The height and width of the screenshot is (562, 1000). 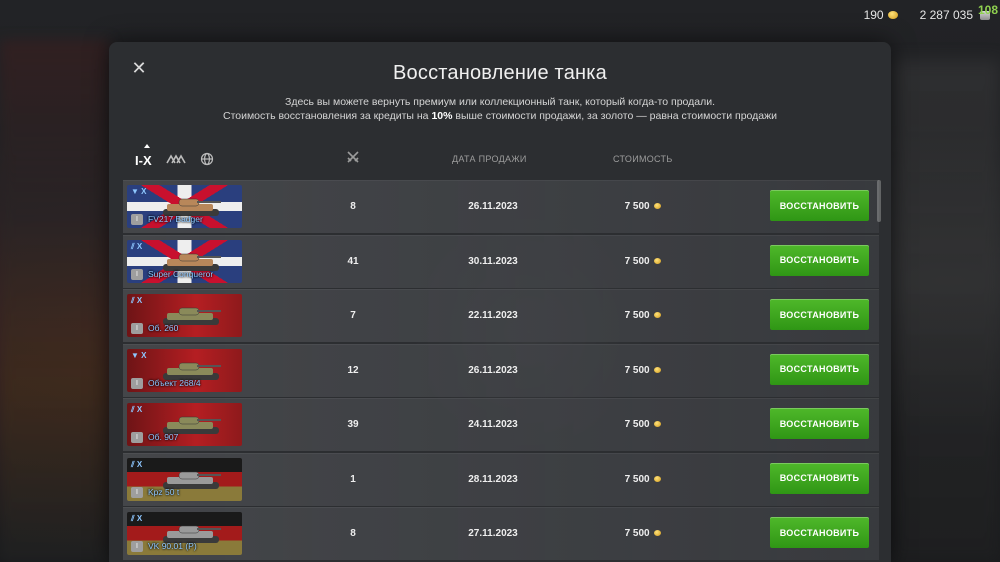 I want to click on battles-count: 7, so click(x=353, y=315).